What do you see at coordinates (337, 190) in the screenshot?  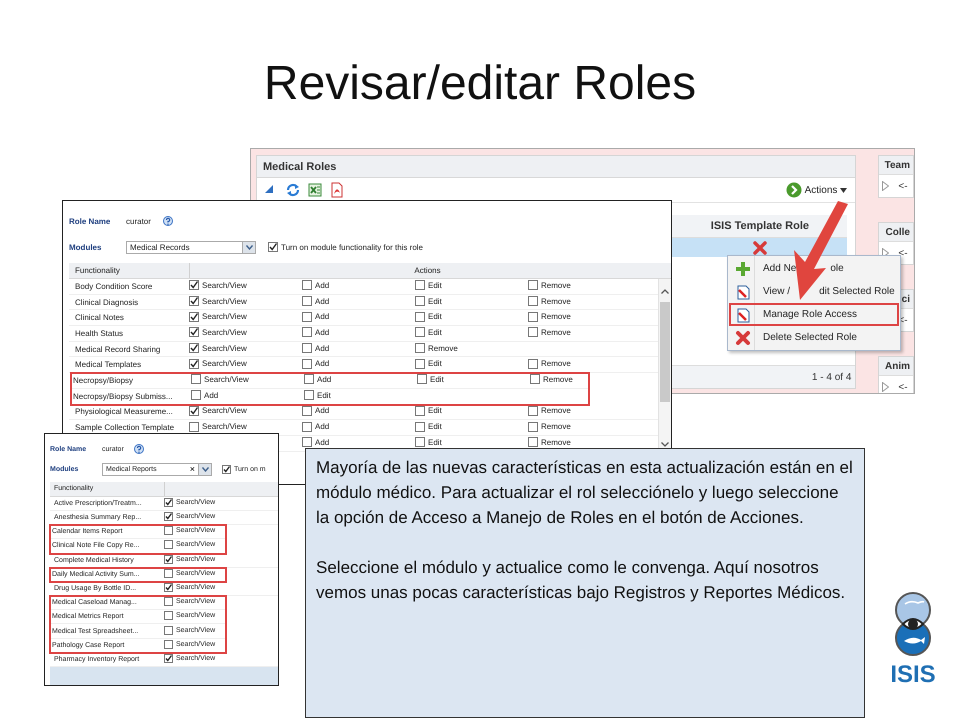 I see `document-icon` at bounding box center [337, 190].